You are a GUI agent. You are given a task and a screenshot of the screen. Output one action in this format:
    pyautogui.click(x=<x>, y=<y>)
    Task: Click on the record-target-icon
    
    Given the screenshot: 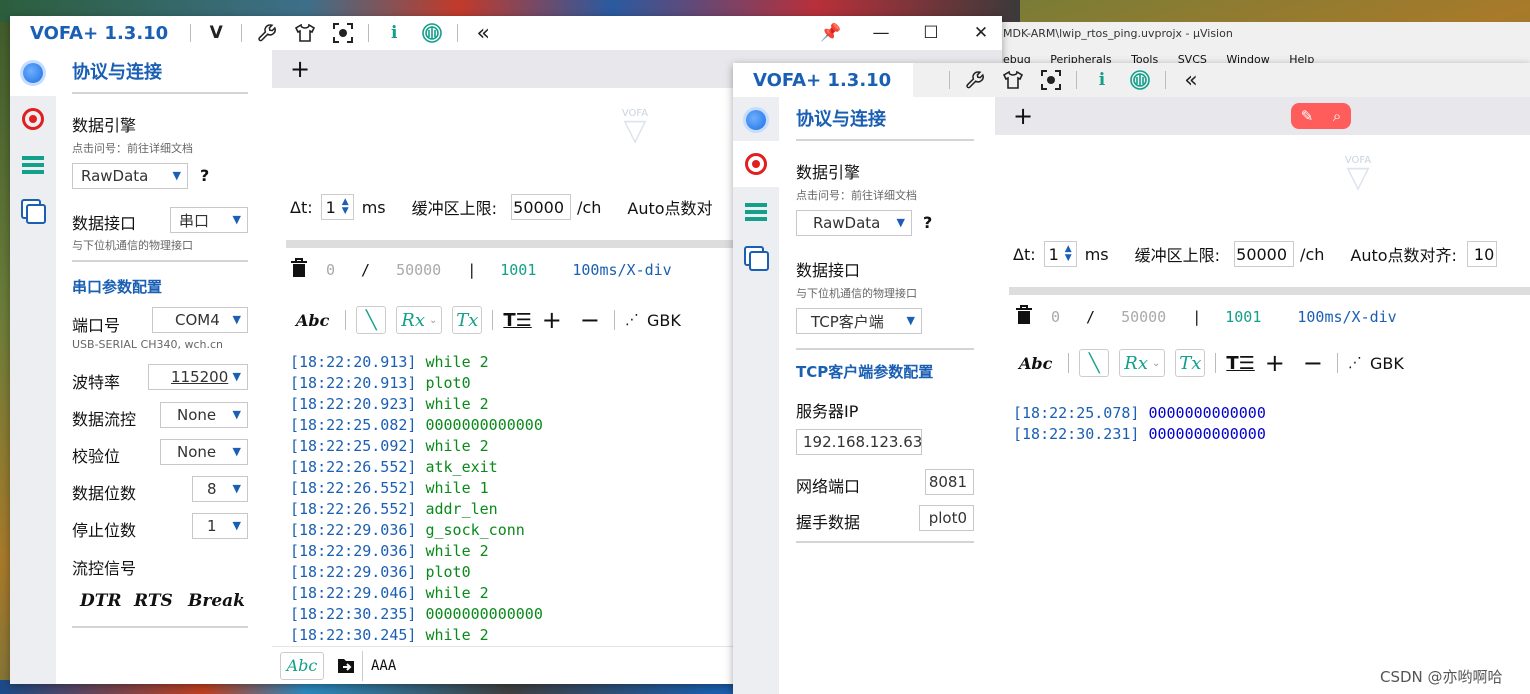 What is the action you would take?
    pyautogui.click(x=756, y=164)
    